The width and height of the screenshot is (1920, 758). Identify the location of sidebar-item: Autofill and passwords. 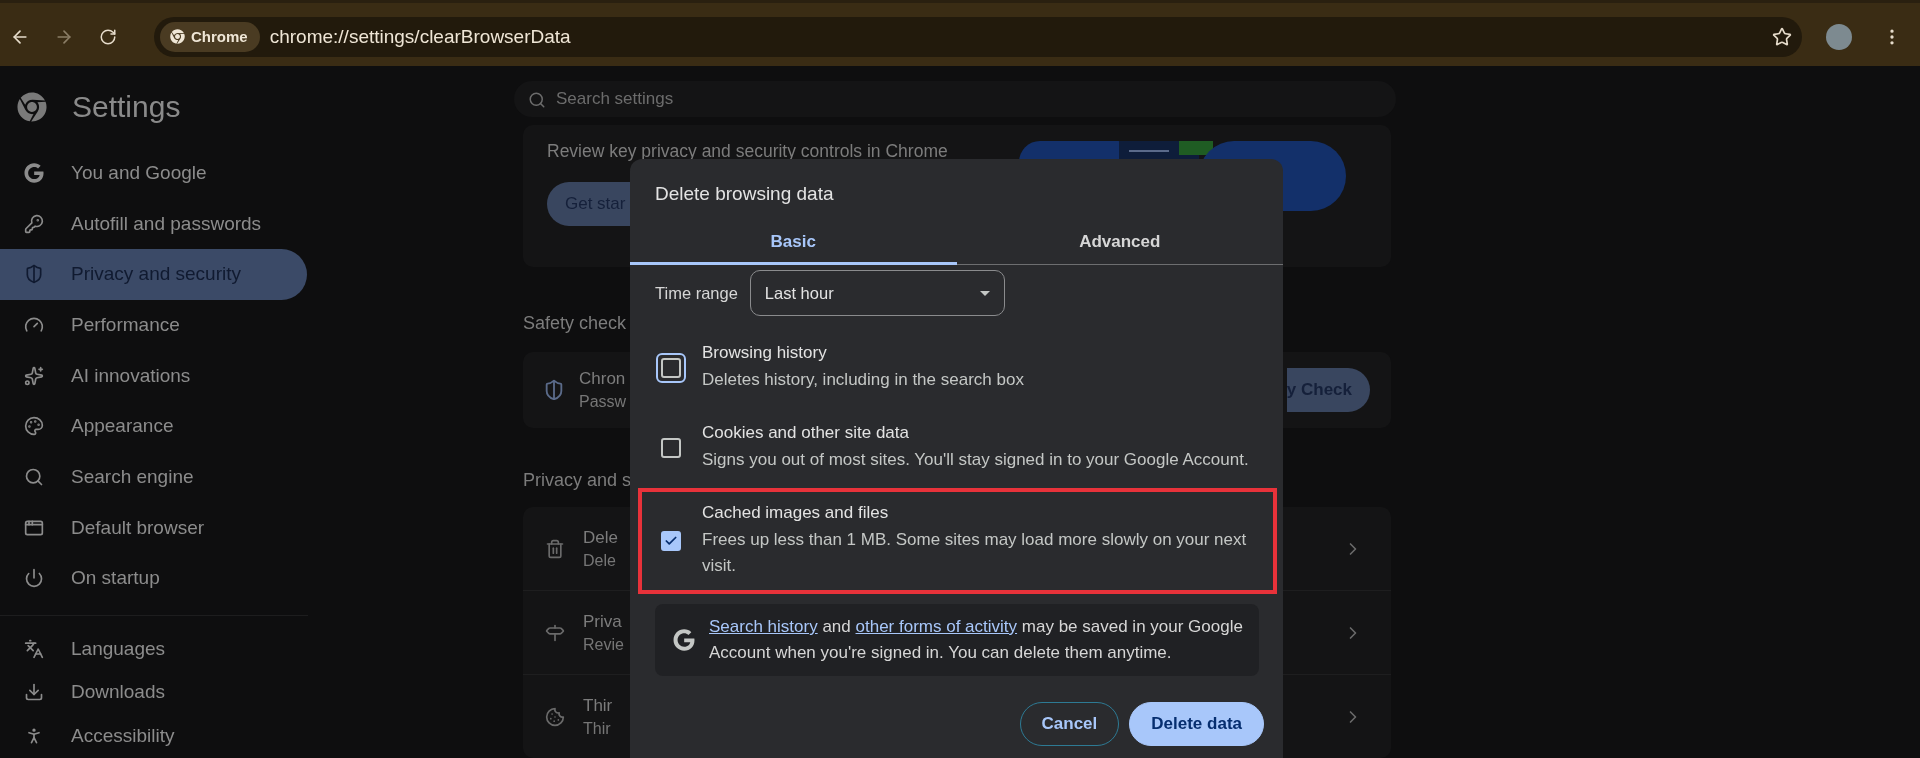
(153, 223).